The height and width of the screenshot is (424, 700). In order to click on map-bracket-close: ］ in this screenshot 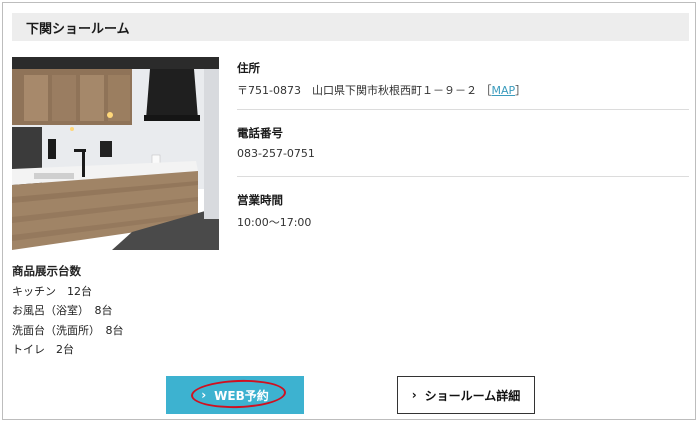, I will do `click(521, 90)`.